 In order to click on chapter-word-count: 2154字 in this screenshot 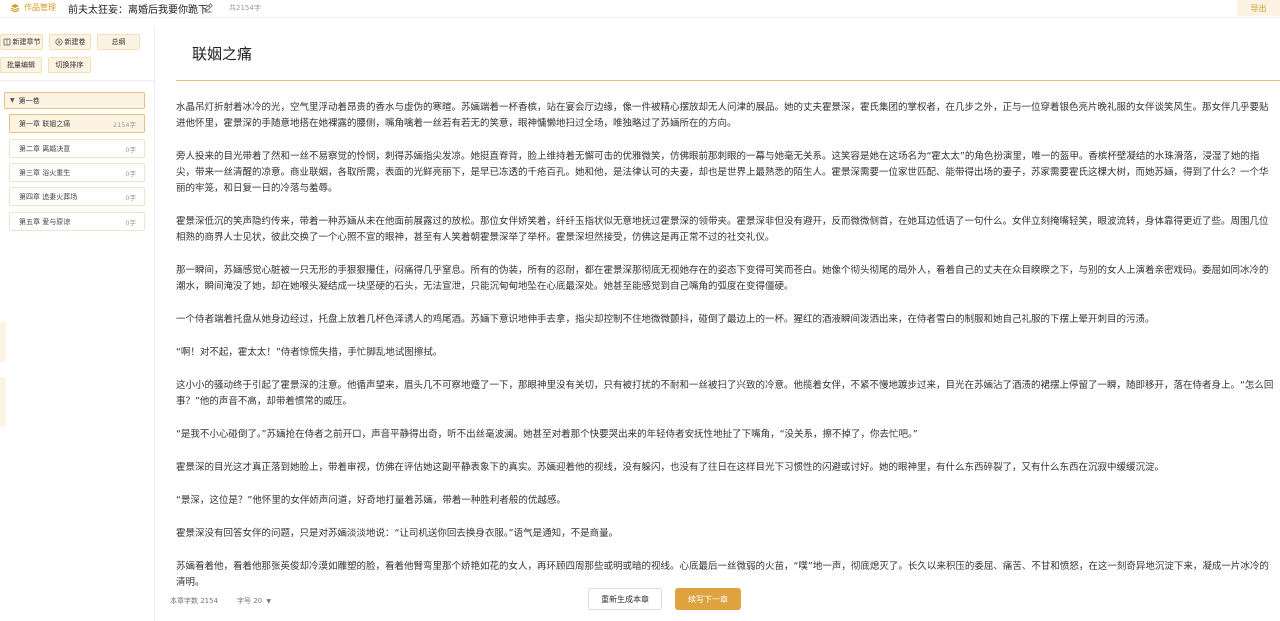, I will do `click(124, 124)`.